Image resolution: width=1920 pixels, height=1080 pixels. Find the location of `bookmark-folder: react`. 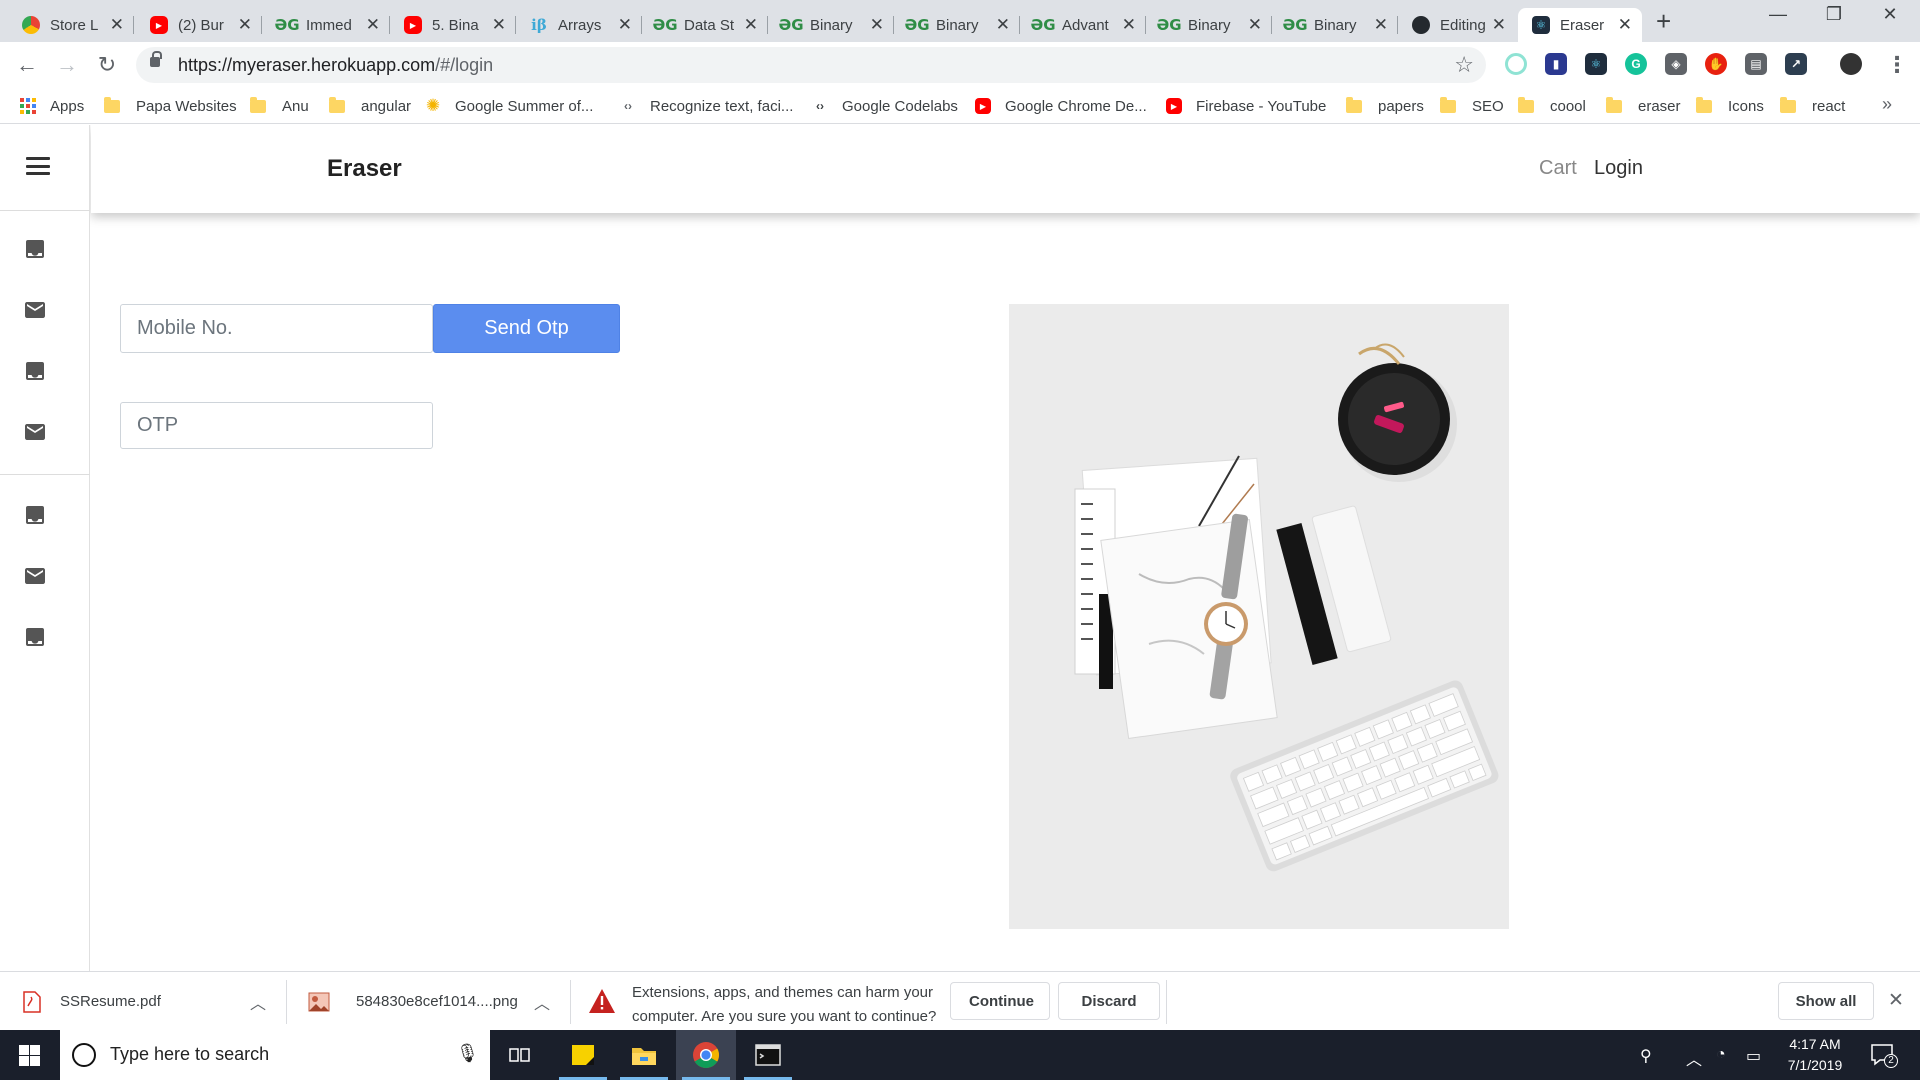

bookmark-folder: react is located at coordinates (1812, 106).